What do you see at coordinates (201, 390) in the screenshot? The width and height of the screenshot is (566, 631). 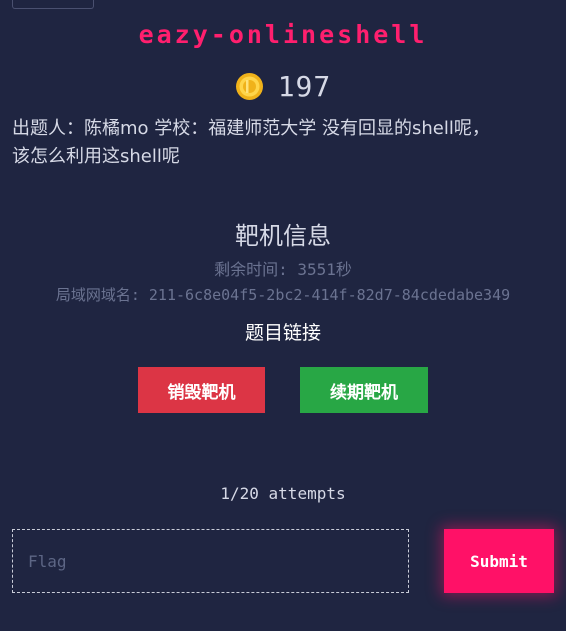 I see `destroy-target-button: 销毁靶机` at bounding box center [201, 390].